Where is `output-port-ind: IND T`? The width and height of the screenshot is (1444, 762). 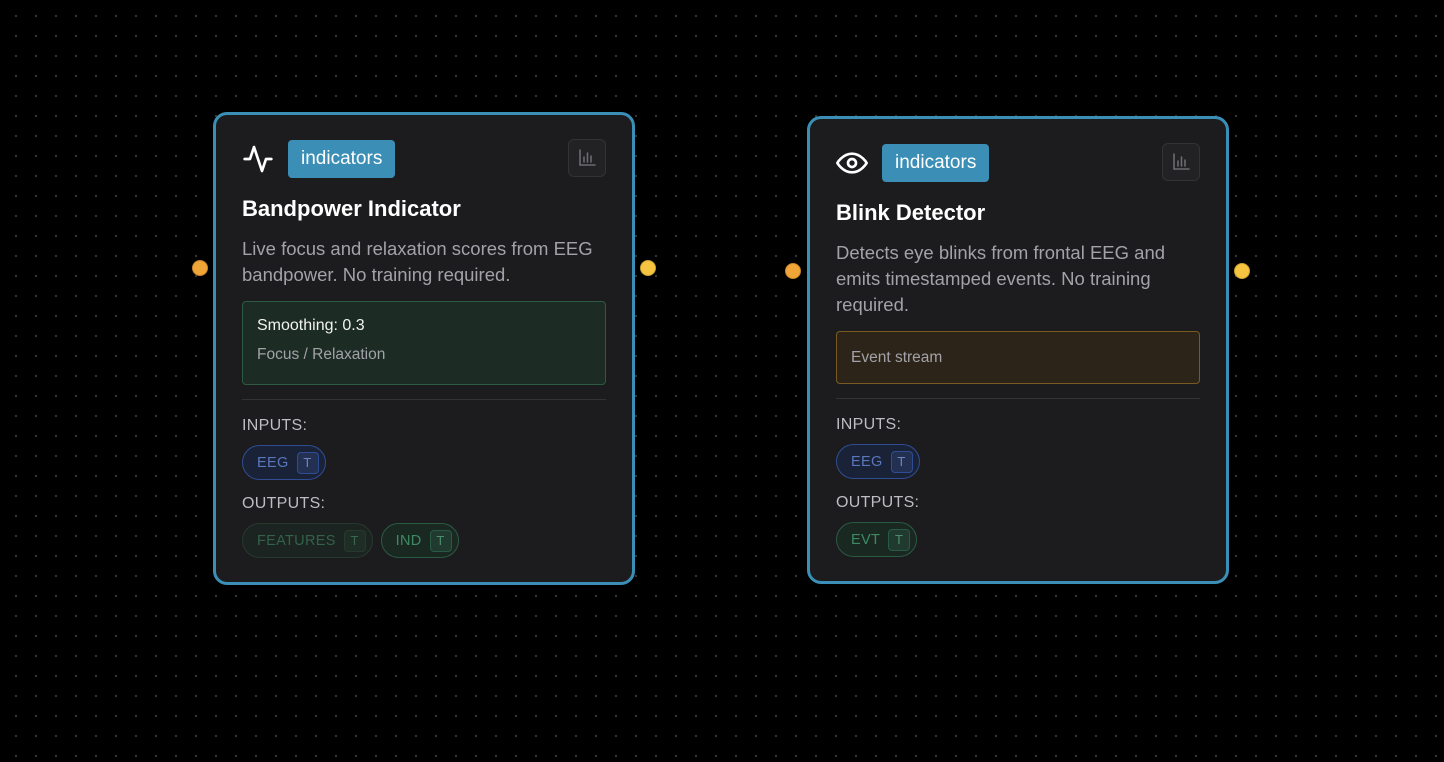
output-port-ind: IND T is located at coordinates (419, 540).